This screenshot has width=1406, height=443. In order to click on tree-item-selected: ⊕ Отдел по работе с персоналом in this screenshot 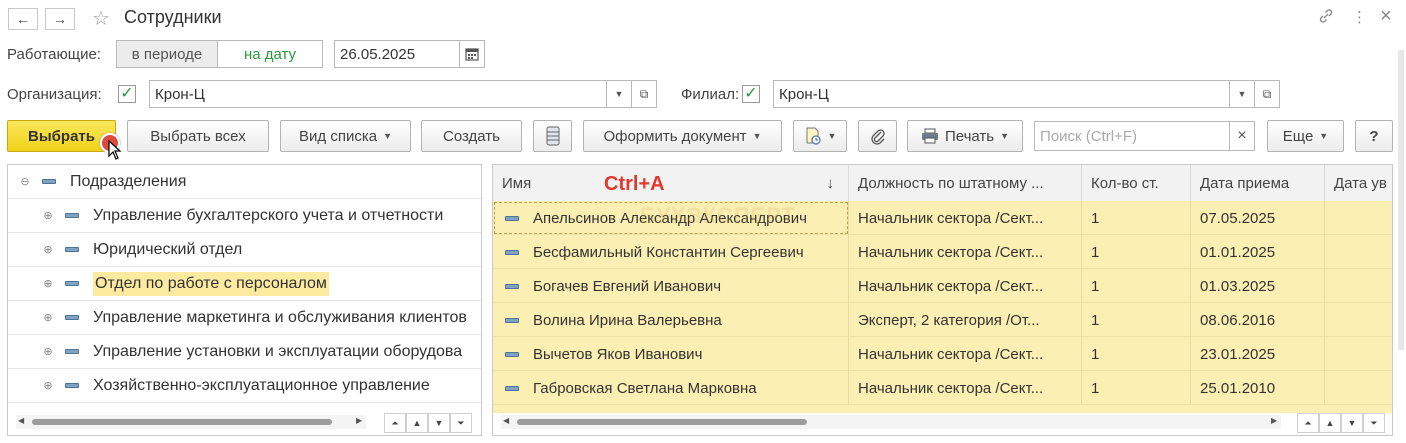, I will do `click(244, 284)`.